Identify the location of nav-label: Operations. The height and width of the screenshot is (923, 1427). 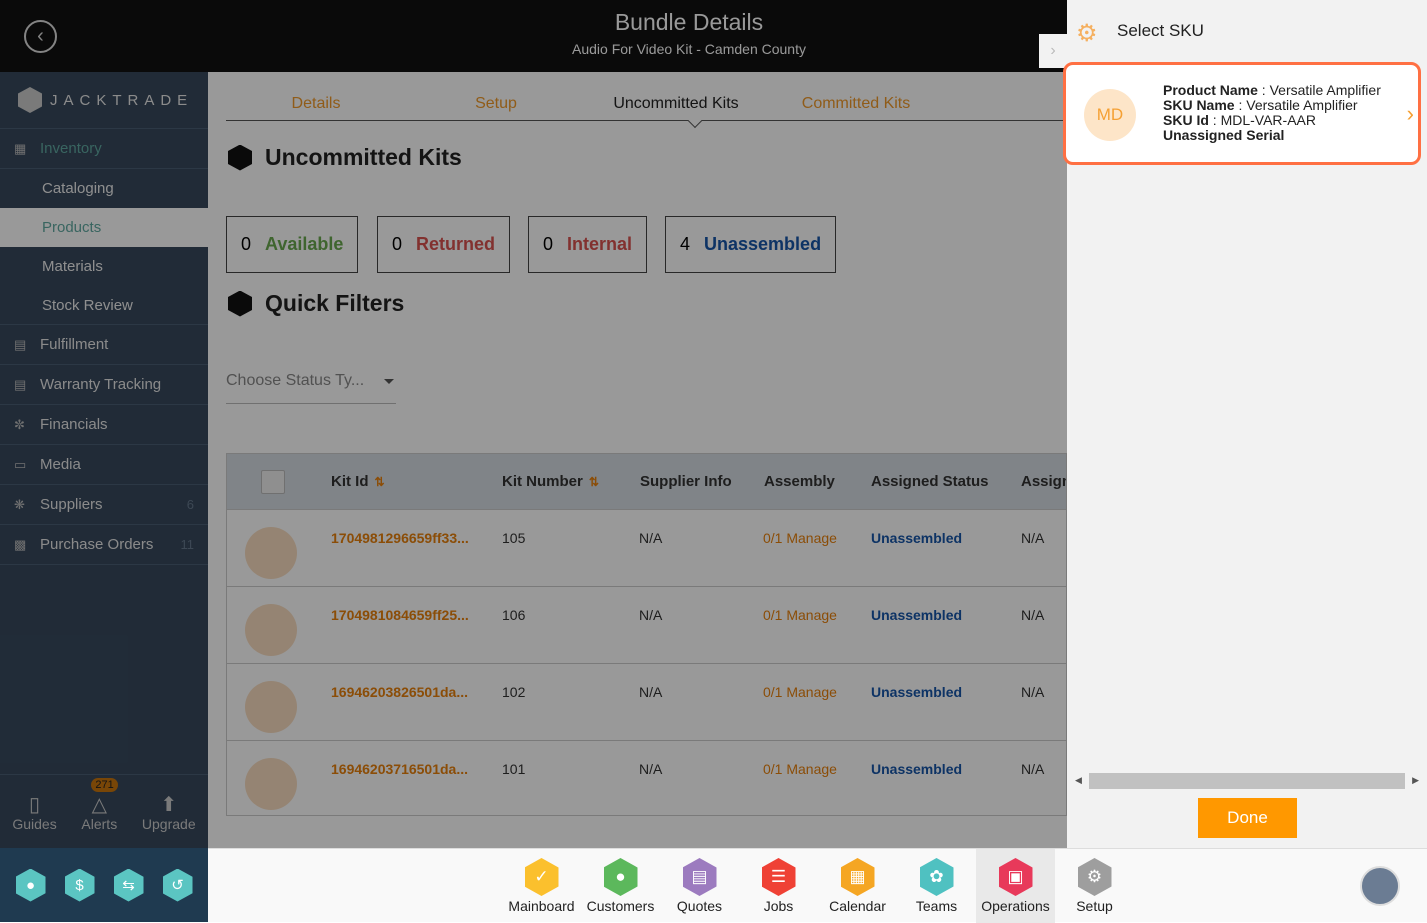
(1015, 906).